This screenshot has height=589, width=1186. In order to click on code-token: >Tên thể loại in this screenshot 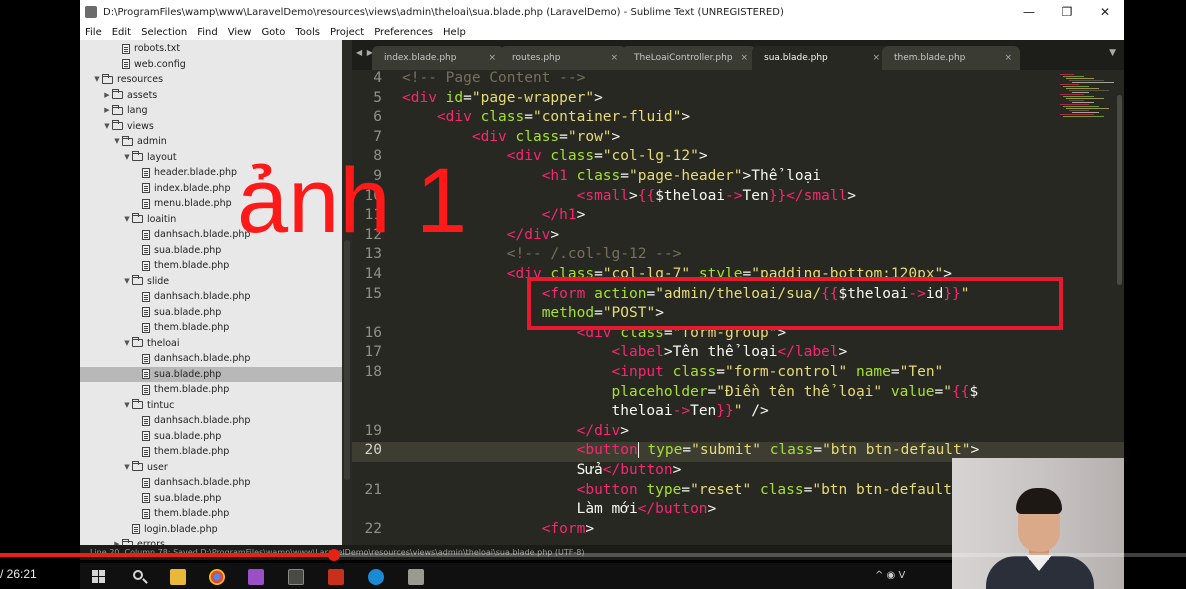, I will do `click(720, 352)`.